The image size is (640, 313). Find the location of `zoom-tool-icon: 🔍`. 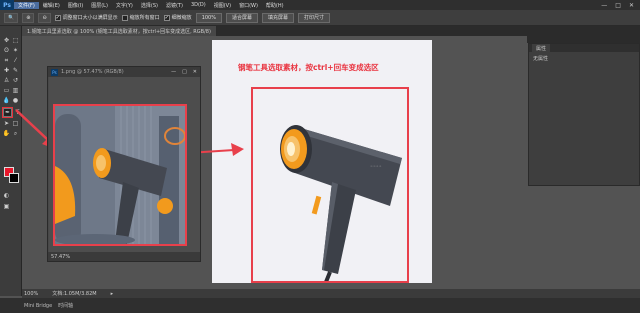

zoom-tool-icon: 🔍 is located at coordinates (11, 17).